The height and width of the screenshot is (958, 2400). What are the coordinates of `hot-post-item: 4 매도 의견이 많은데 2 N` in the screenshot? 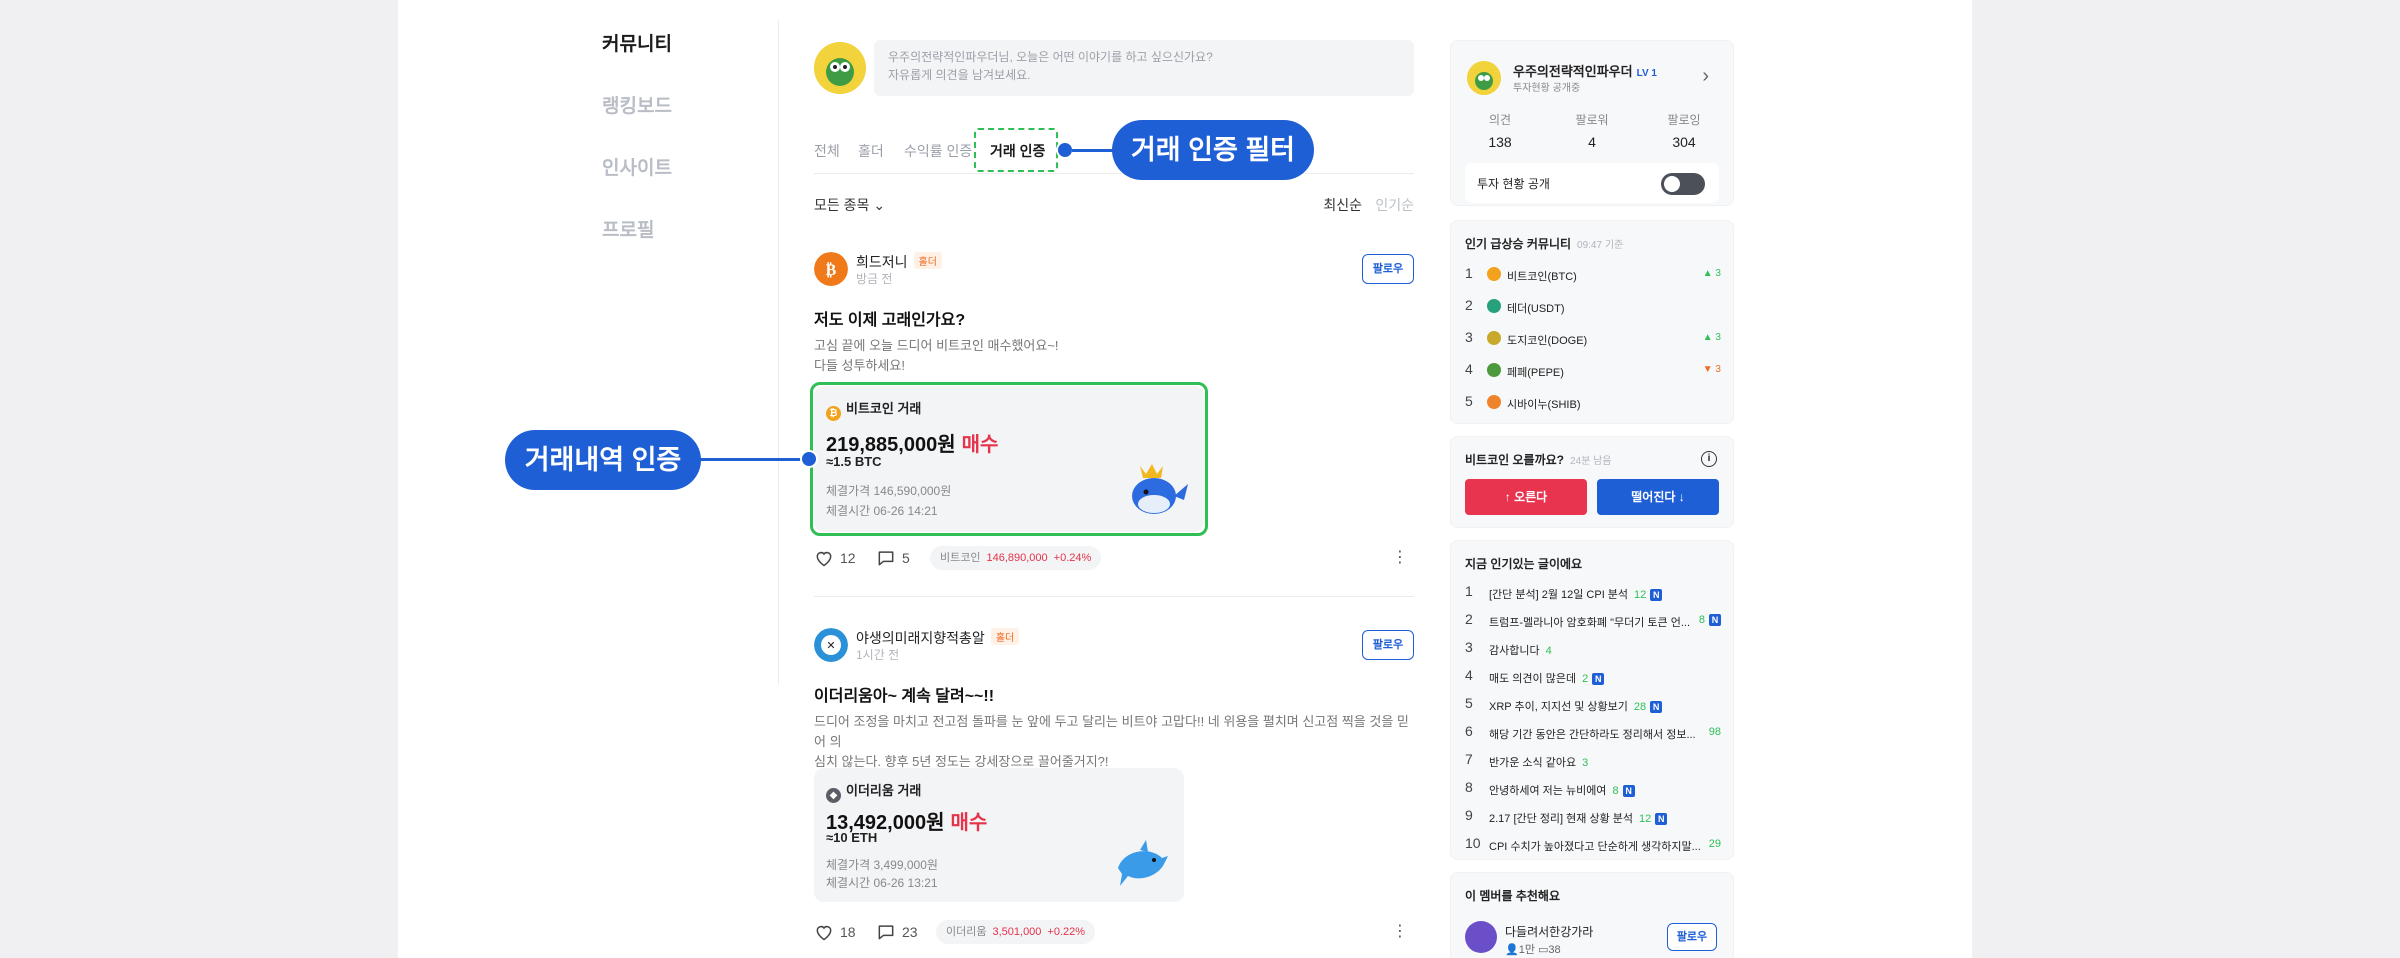 It's located at (1593, 677).